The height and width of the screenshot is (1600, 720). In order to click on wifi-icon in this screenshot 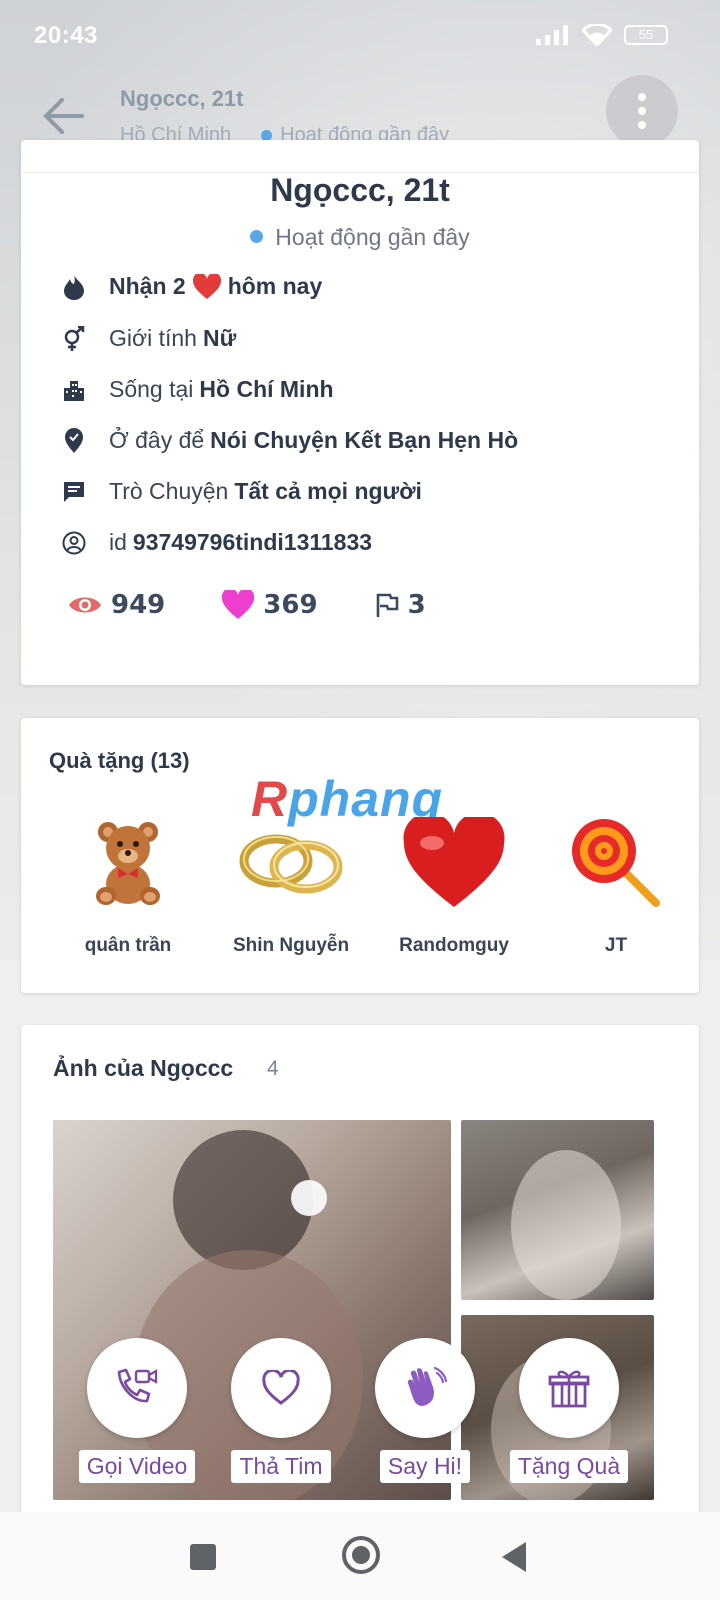, I will do `click(597, 35)`.